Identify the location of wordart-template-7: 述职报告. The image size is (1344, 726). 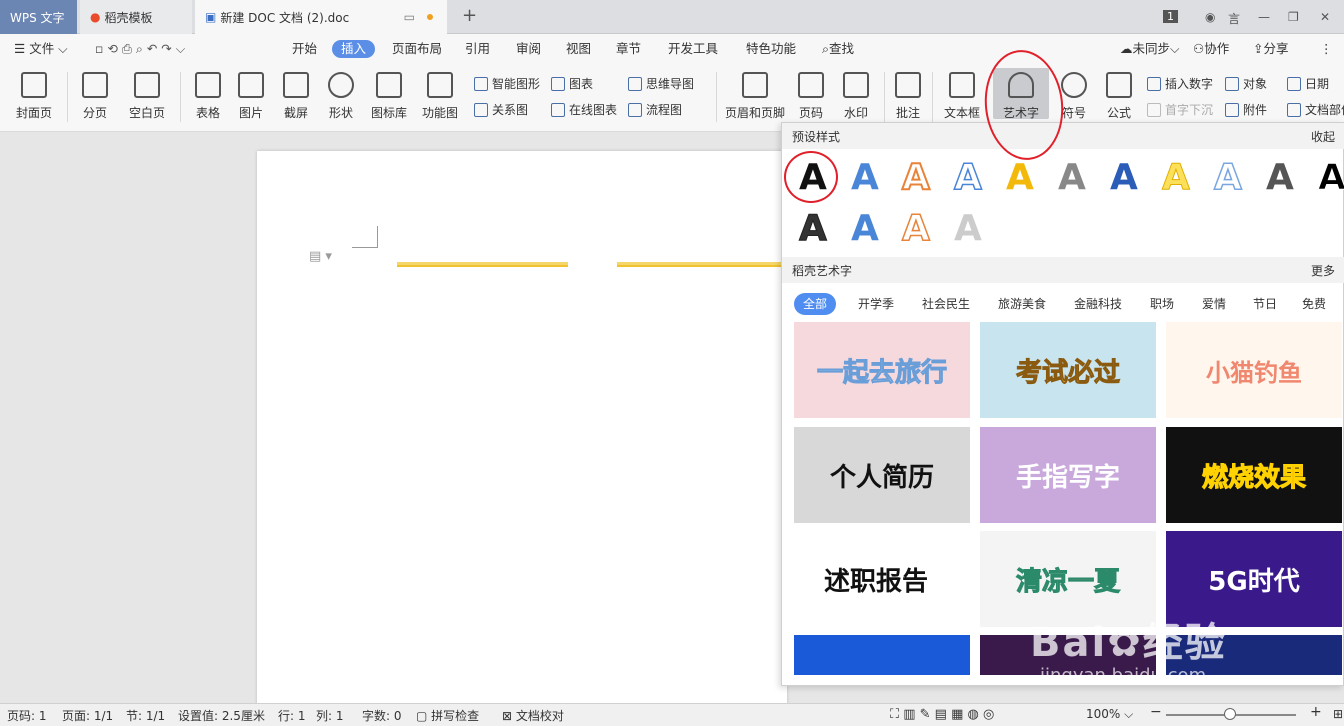
(882, 579).